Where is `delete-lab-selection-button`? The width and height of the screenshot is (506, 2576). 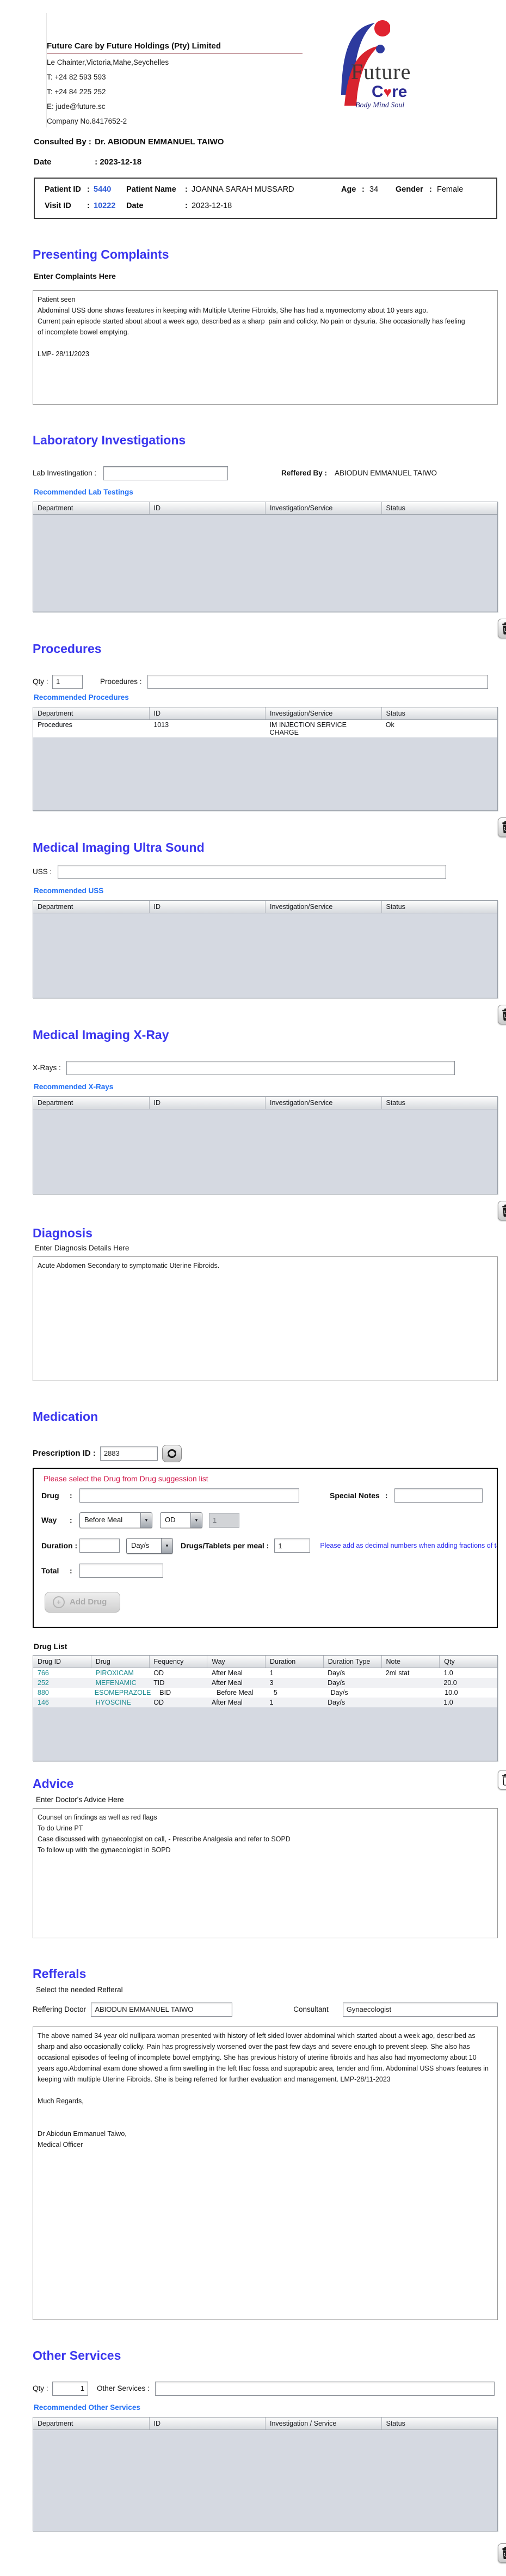 delete-lab-selection-button is located at coordinates (502, 628).